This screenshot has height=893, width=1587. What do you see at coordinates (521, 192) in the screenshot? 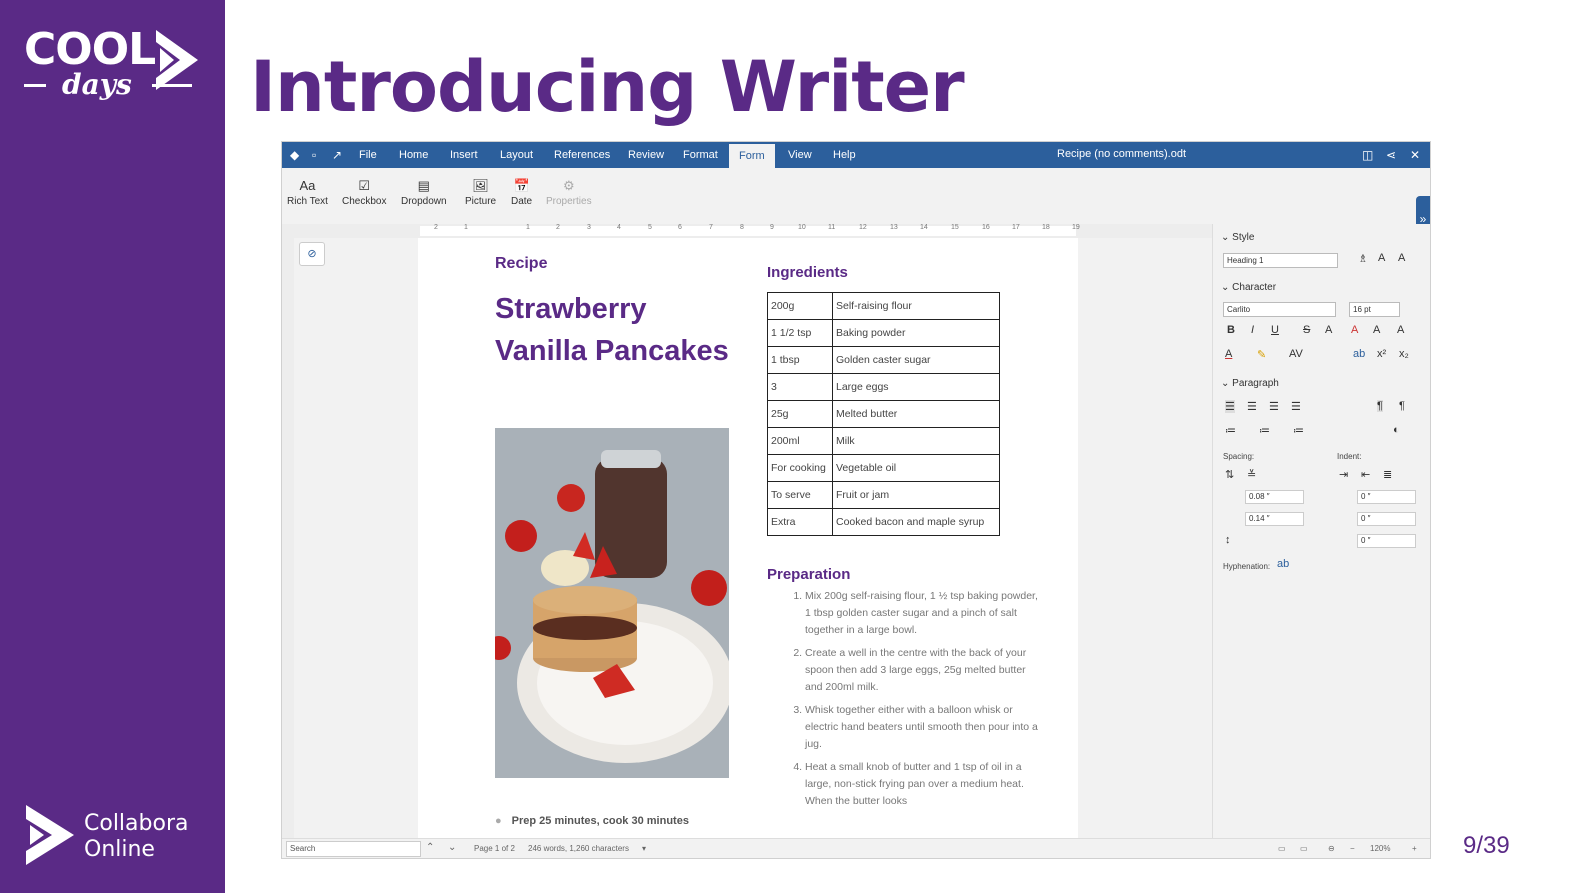
I see `date-button: 📅 Date` at bounding box center [521, 192].